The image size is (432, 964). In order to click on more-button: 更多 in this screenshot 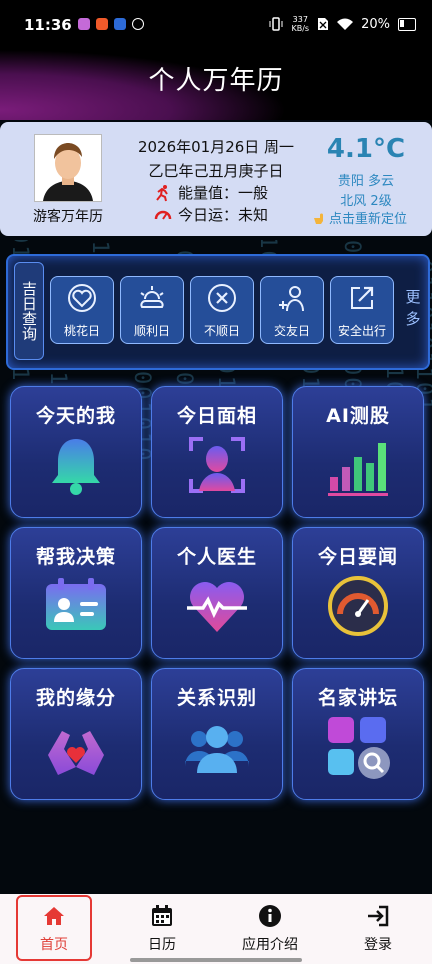, I will do `click(413, 308)`.